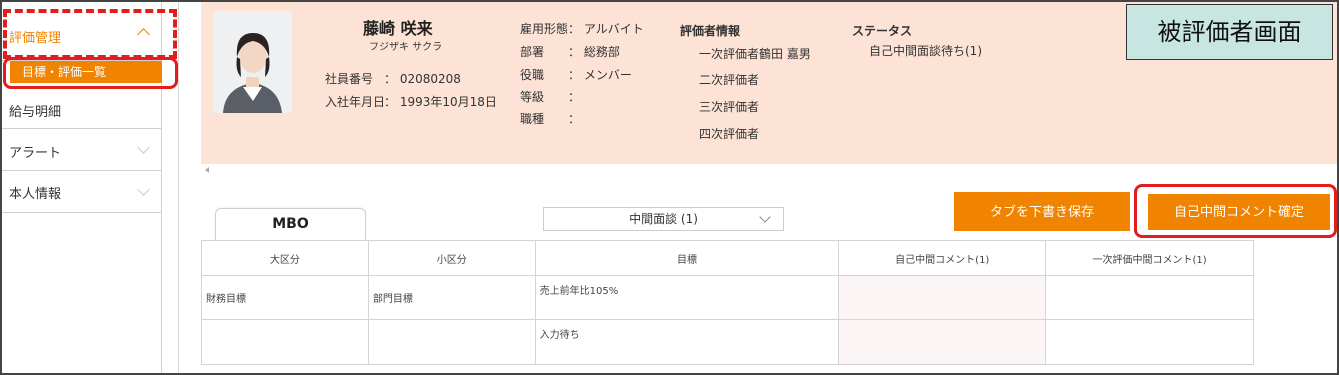 The width and height of the screenshot is (1339, 375). What do you see at coordinates (1239, 212) in the screenshot?
I see `confirm-comment-button: 自己中間コメント確定` at bounding box center [1239, 212].